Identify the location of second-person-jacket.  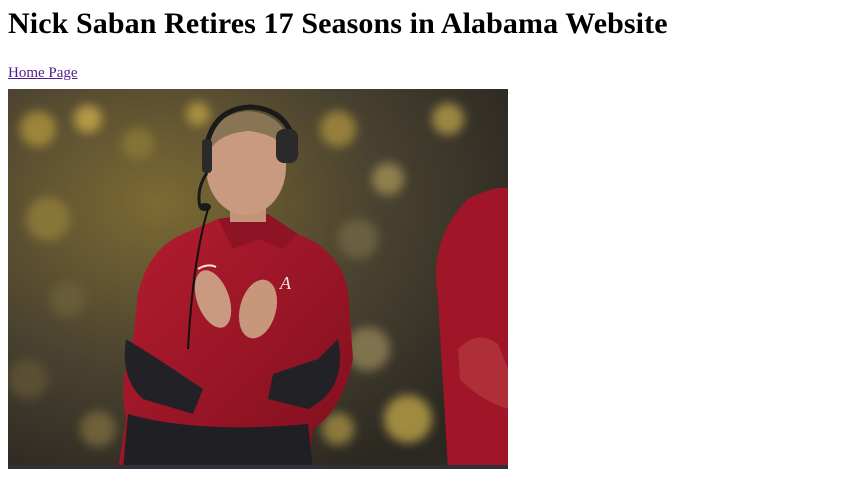
(472, 328).